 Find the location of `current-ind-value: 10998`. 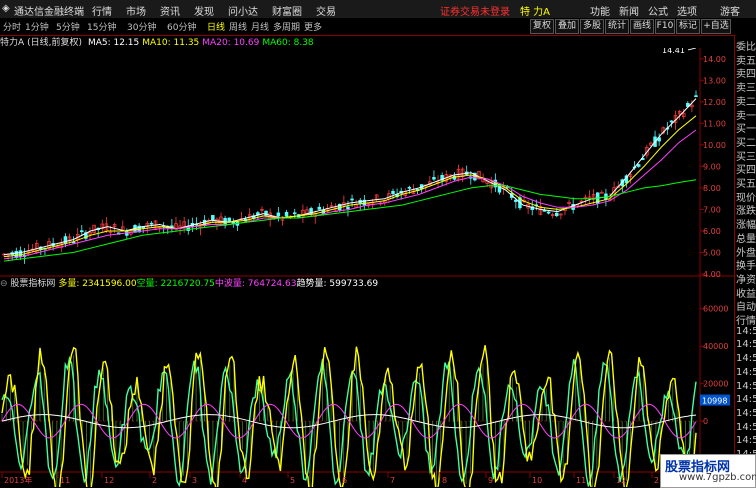

current-ind-value: 10998 is located at coordinates (714, 401).